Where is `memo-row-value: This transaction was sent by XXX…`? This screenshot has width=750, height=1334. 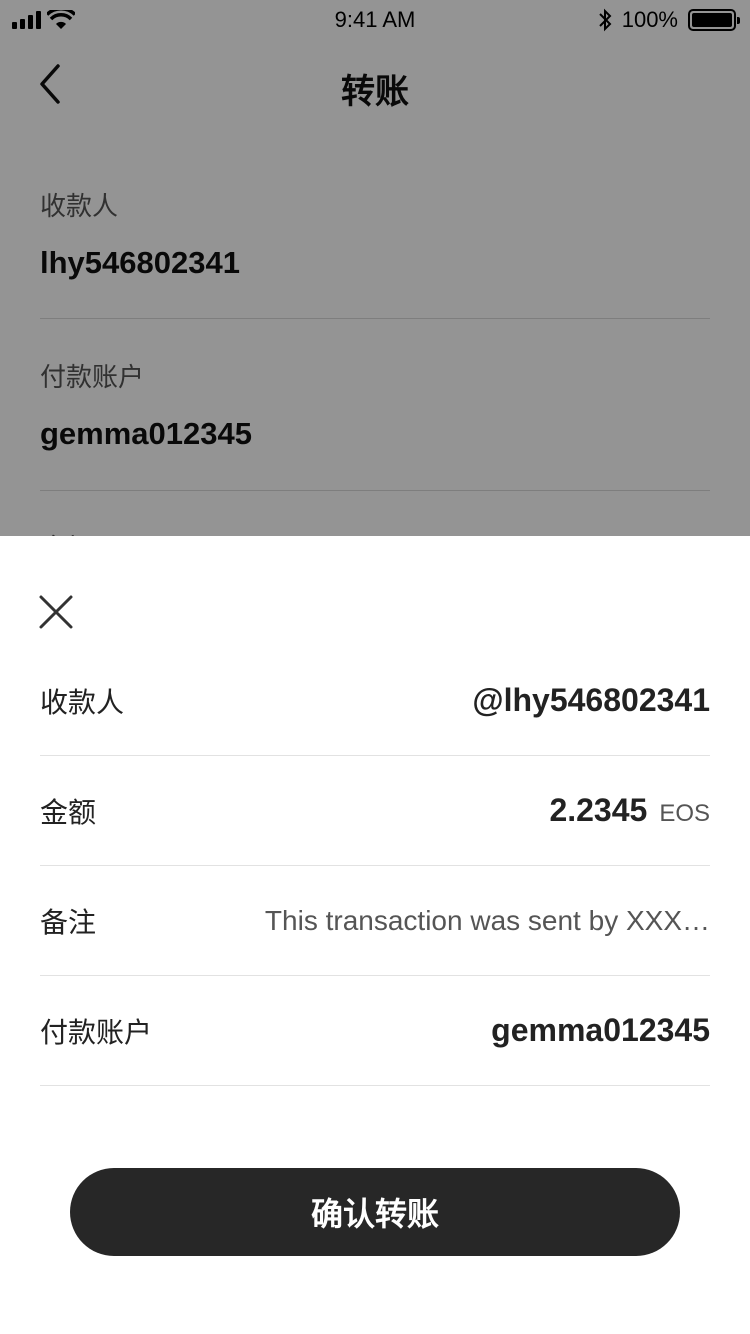
memo-row-value: This transaction was sent by XXX… is located at coordinates (487, 920).